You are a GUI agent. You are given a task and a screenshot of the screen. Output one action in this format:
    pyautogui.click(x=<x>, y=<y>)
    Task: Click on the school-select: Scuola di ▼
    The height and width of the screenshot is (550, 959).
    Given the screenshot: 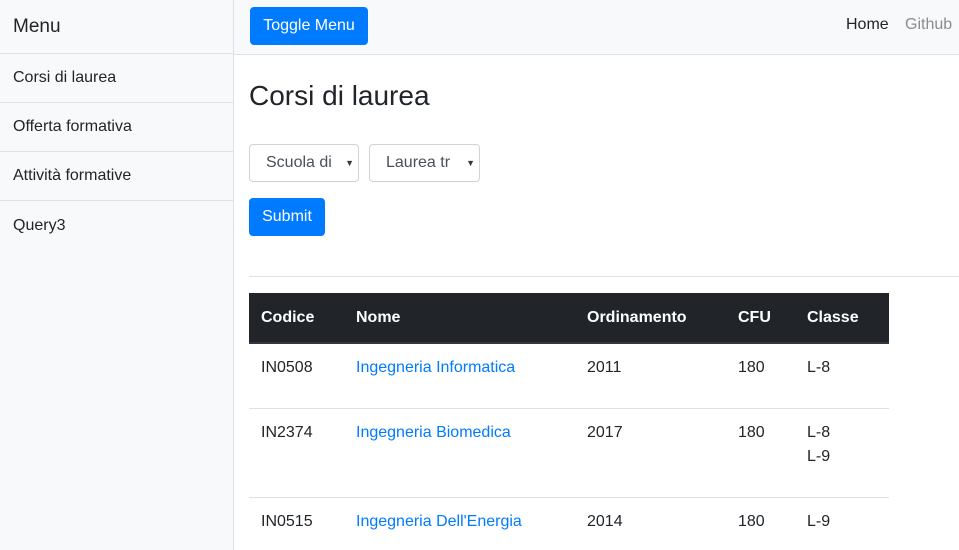 What is the action you would take?
    pyautogui.click(x=304, y=163)
    